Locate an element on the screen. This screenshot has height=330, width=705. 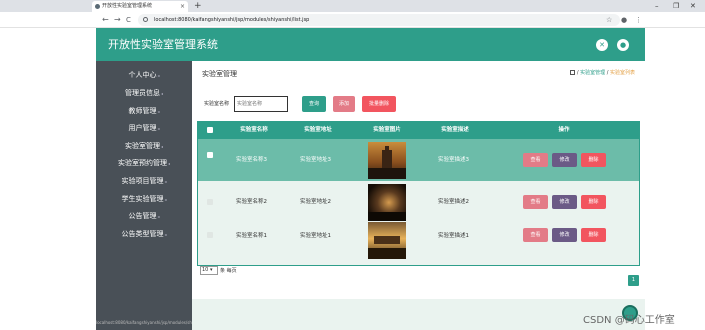
search-label: 实验室名称 is located at coordinates (217, 104).